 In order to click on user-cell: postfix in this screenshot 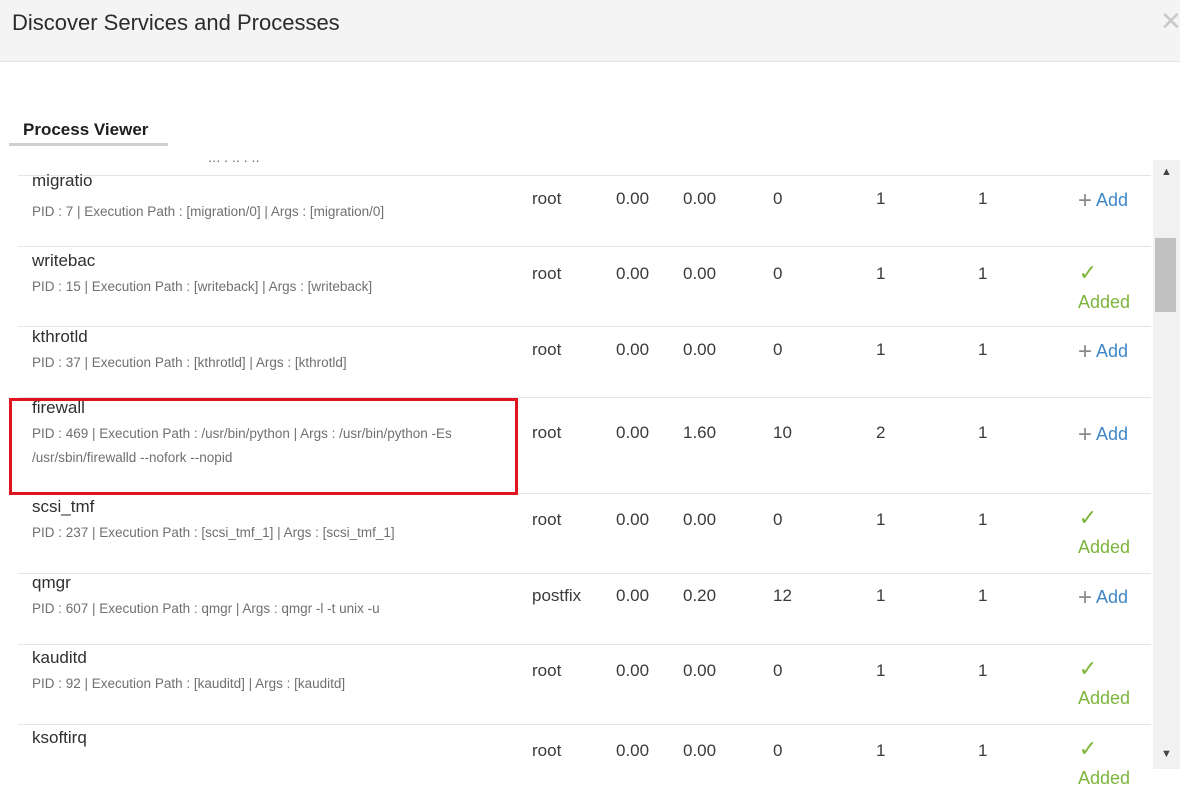, I will do `click(557, 595)`.